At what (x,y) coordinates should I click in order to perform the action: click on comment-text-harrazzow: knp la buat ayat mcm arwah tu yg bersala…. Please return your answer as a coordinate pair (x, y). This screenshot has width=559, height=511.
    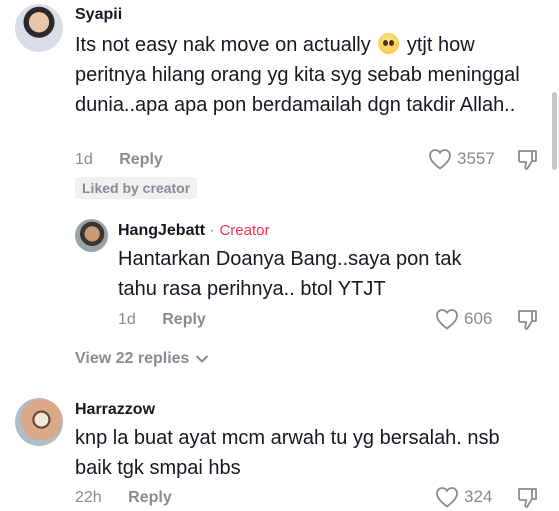
    Looking at the image, I should click on (287, 453).